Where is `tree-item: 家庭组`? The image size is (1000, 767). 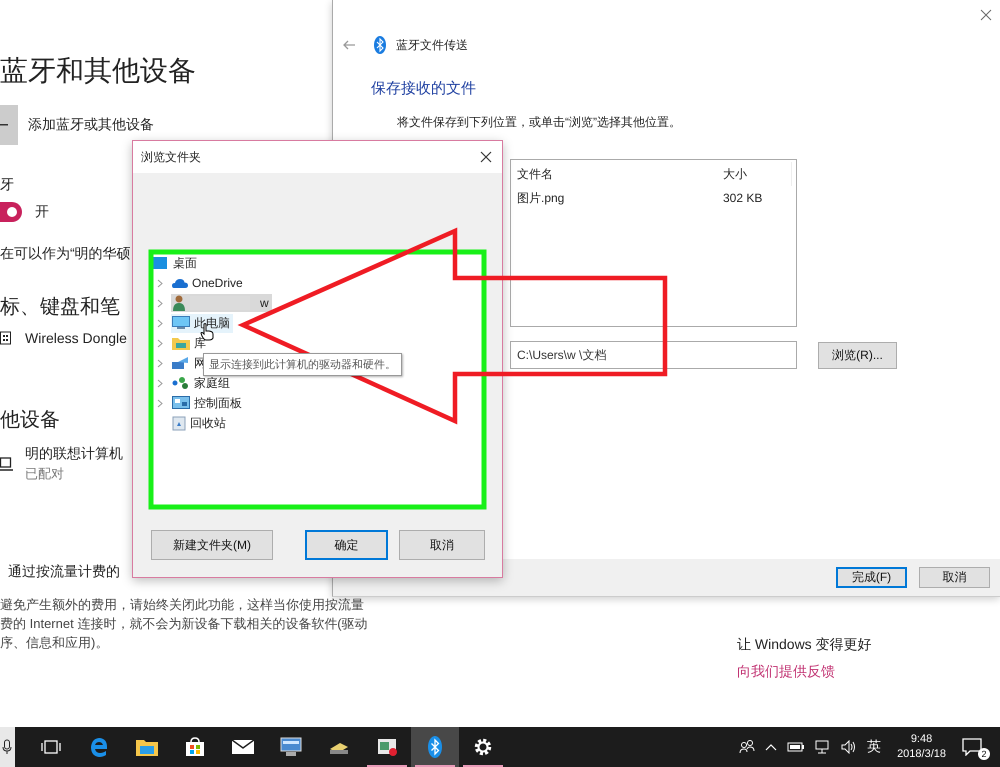 tree-item: 家庭组 is located at coordinates (202, 383).